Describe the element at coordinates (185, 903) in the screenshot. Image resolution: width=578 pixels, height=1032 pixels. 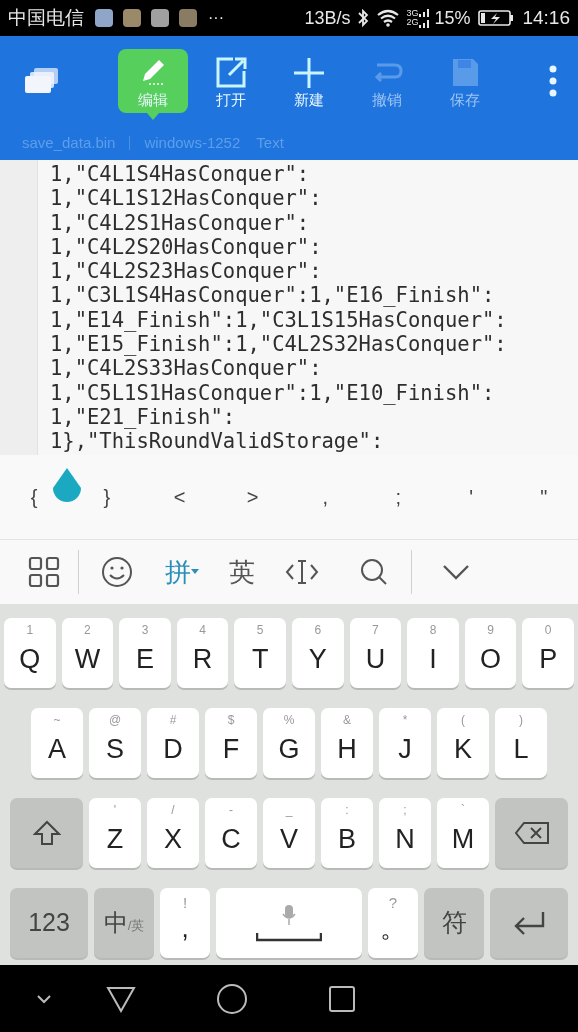
I see `key-hint: !` at that location.